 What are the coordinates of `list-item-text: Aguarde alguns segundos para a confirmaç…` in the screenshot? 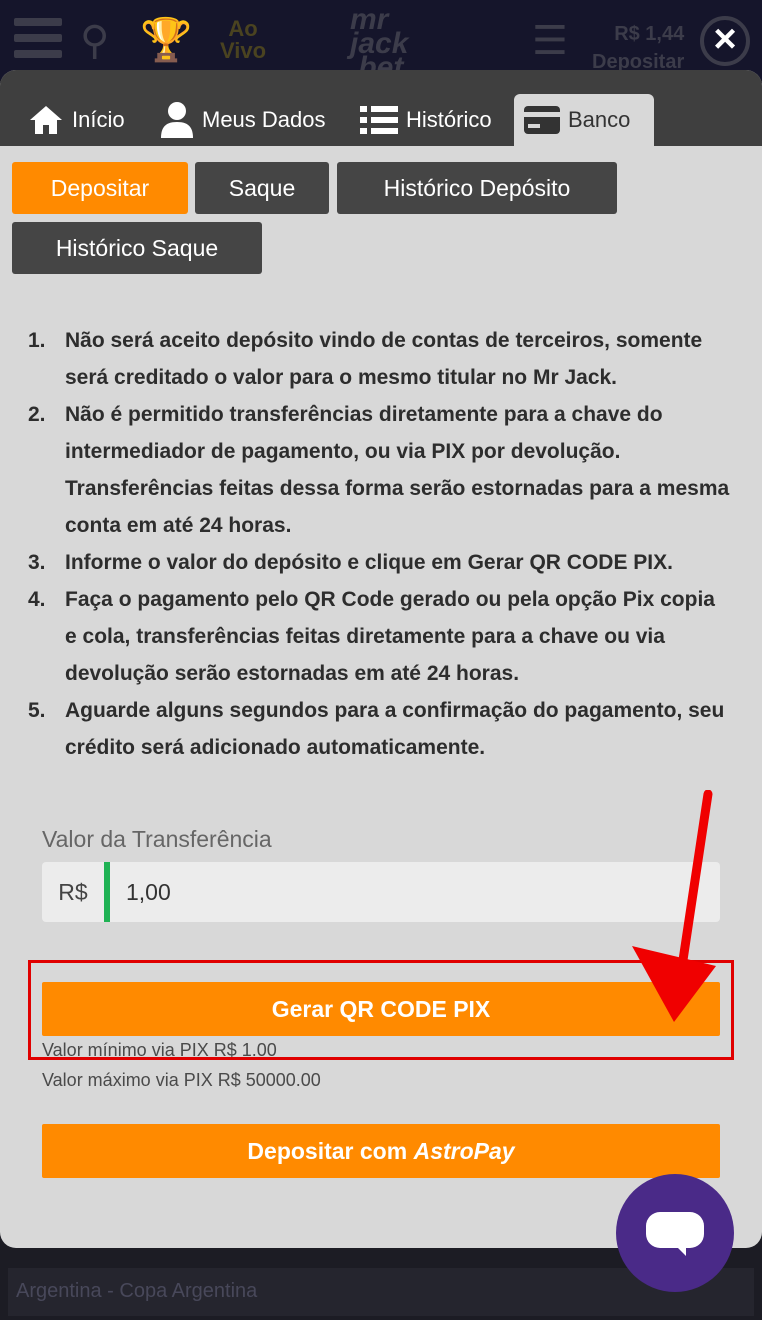 It's located at (395, 729).